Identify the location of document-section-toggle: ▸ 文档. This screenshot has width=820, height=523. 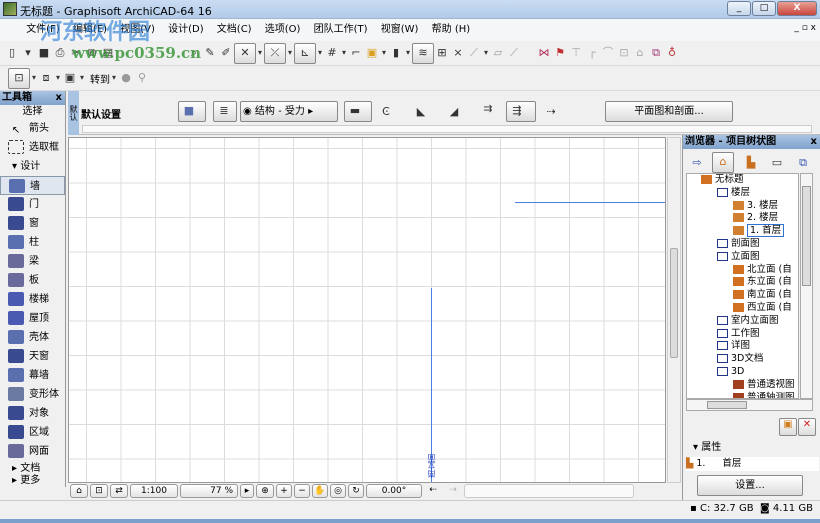
(32, 469).